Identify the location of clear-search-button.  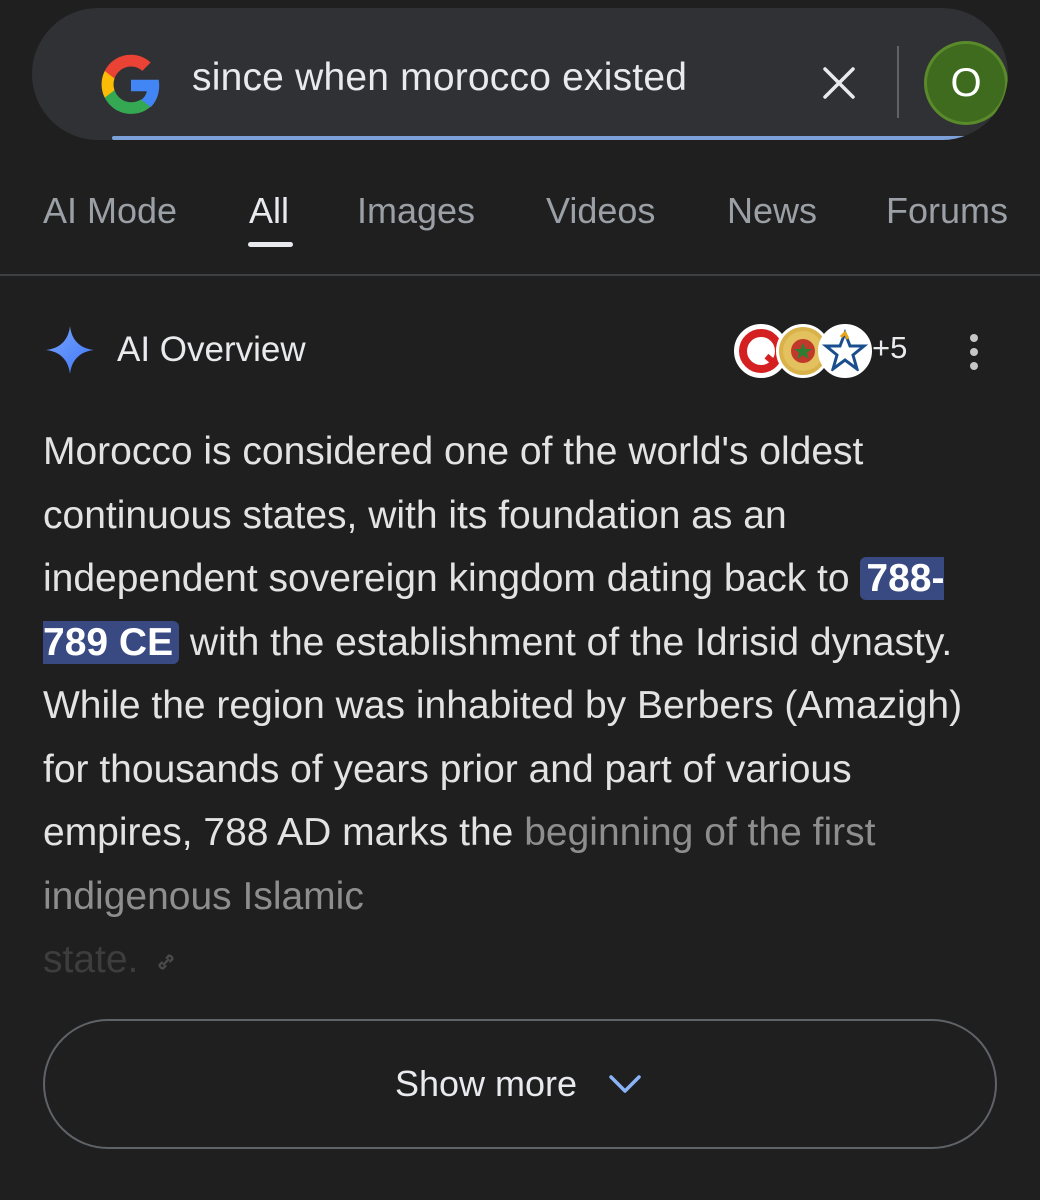
(839, 83).